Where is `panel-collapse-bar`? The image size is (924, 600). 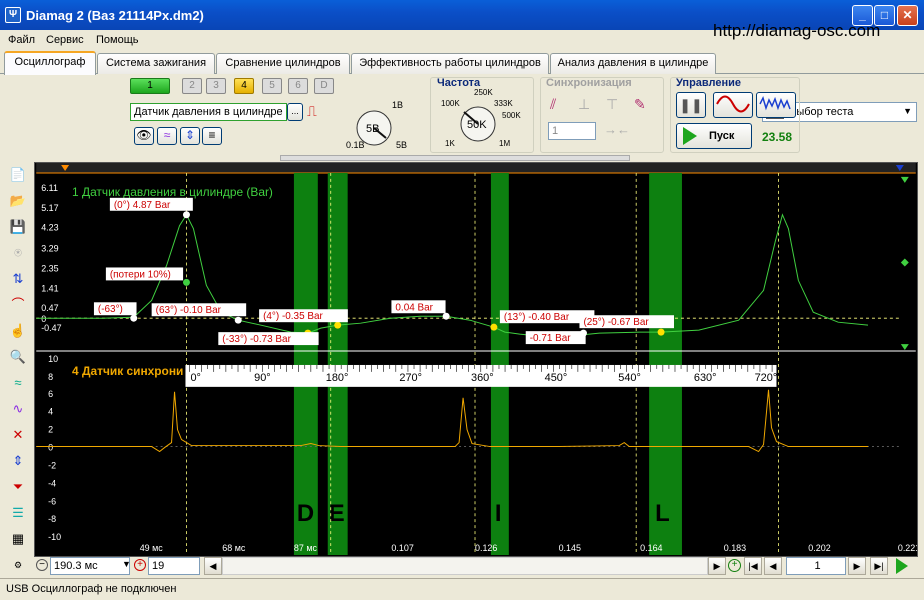 panel-collapse-bar is located at coordinates (455, 158).